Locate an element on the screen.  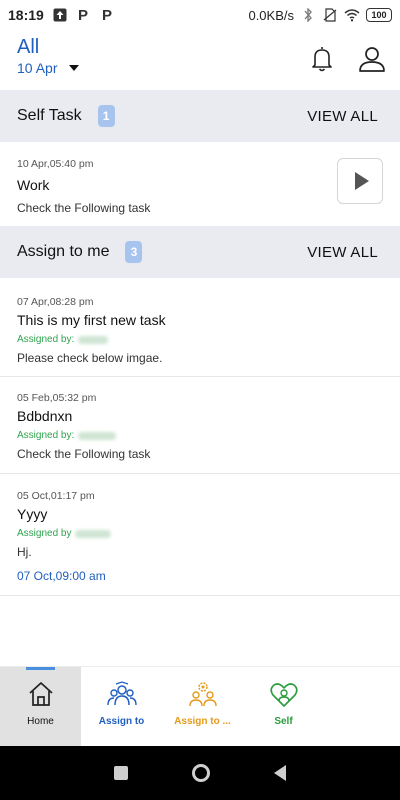
task-time: 05 Oct,01:17 pm is located at coordinates (56, 496).